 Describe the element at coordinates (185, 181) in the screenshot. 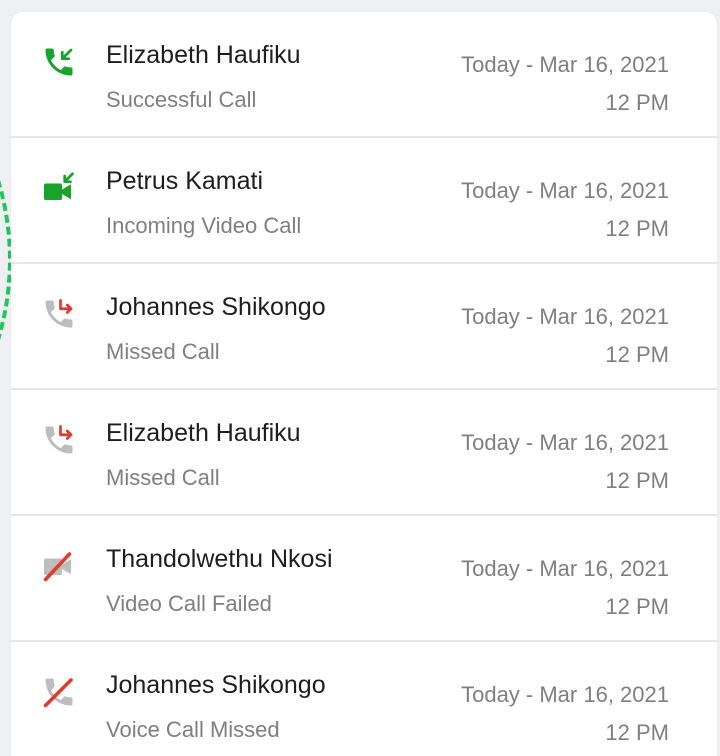

I see `caller-name: Petrus Kamati` at that location.